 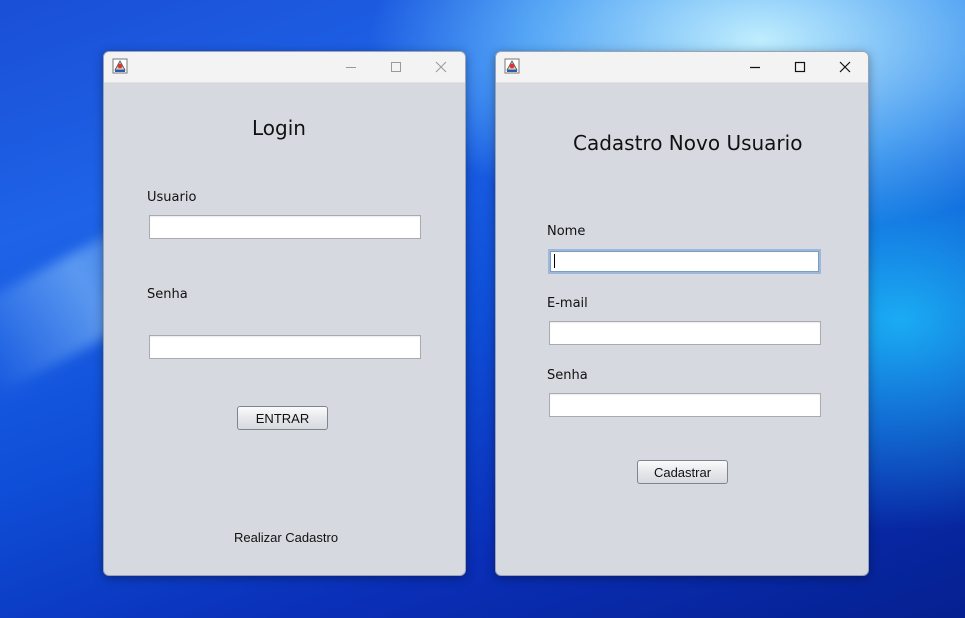 What do you see at coordinates (682, 472) in the screenshot?
I see `cadastrar-button: Cadastrar` at bounding box center [682, 472].